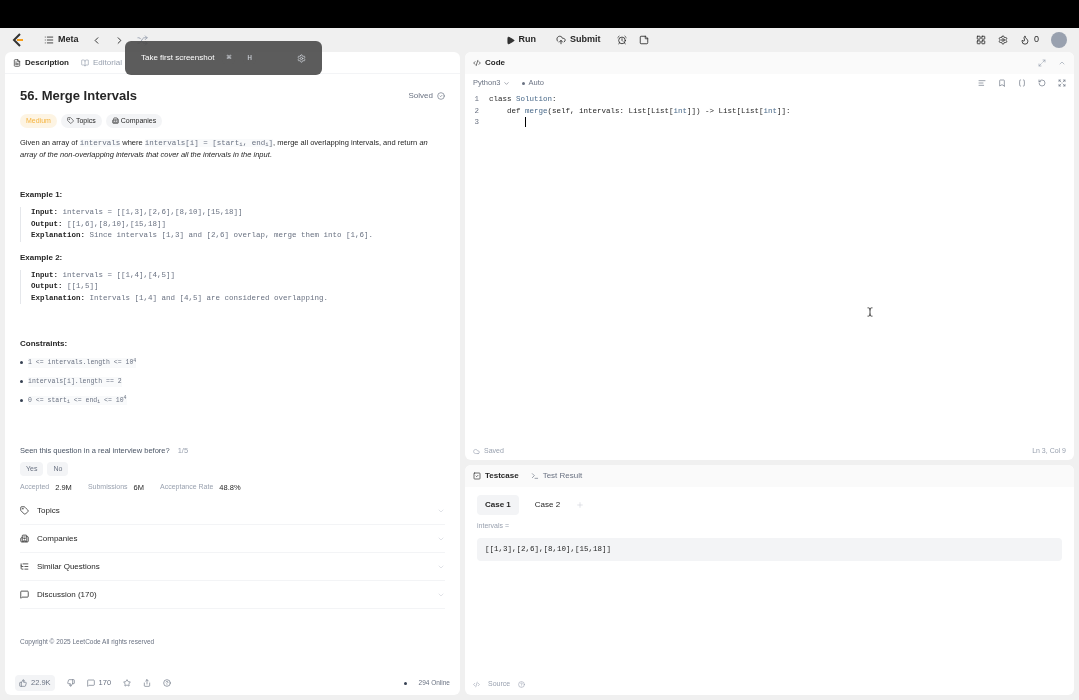 This screenshot has width=1079, height=700. What do you see at coordinates (147, 683) in the screenshot?
I see `share-icon` at bounding box center [147, 683].